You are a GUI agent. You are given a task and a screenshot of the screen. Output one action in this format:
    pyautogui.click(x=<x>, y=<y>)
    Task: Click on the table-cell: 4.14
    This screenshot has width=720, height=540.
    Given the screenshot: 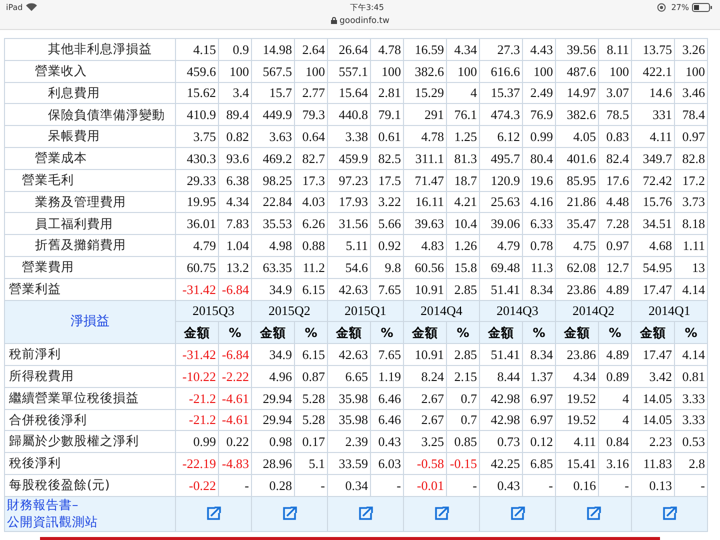 What is the action you would take?
    pyautogui.click(x=691, y=355)
    